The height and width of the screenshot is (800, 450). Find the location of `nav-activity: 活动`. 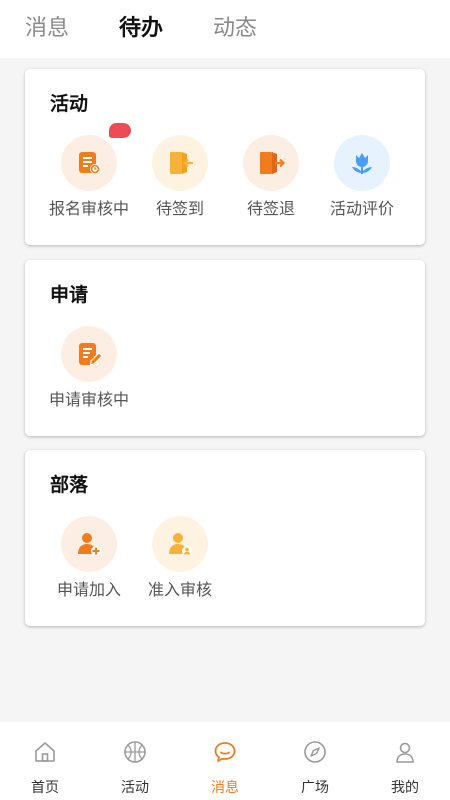

nav-activity: 活动 is located at coordinates (135, 761).